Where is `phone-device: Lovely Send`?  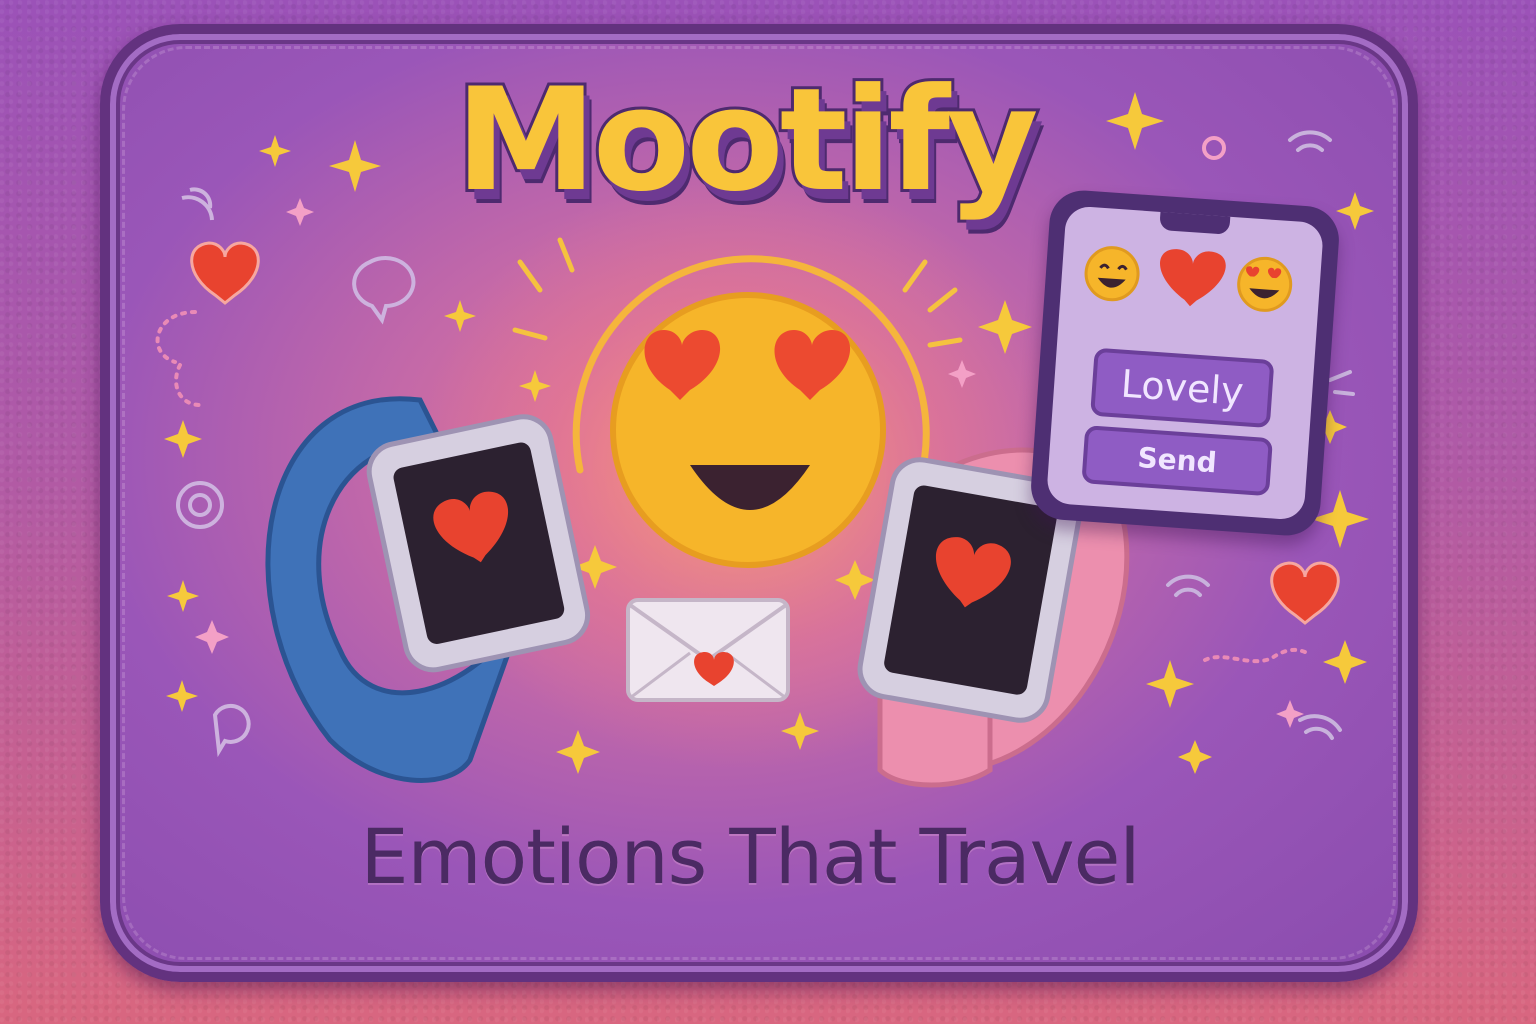 phone-device: Lovely Send is located at coordinates (1185, 363).